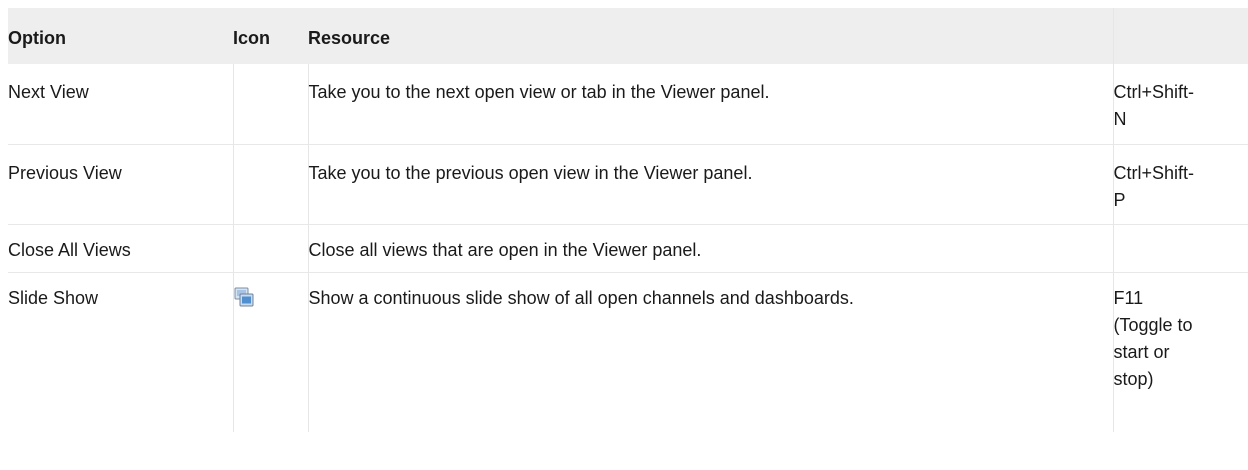 The height and width of the screenshot is (470, 1248). I want to click on header-resource: Resource, so click(710, 36).